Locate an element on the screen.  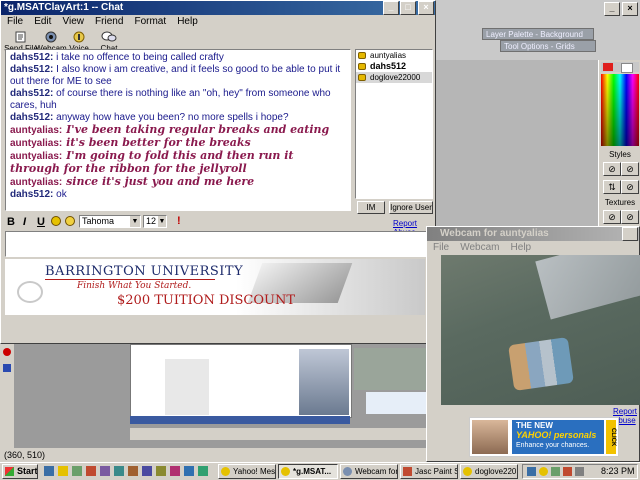
webcam-menu-file: File is located at coordinates (441, 247).